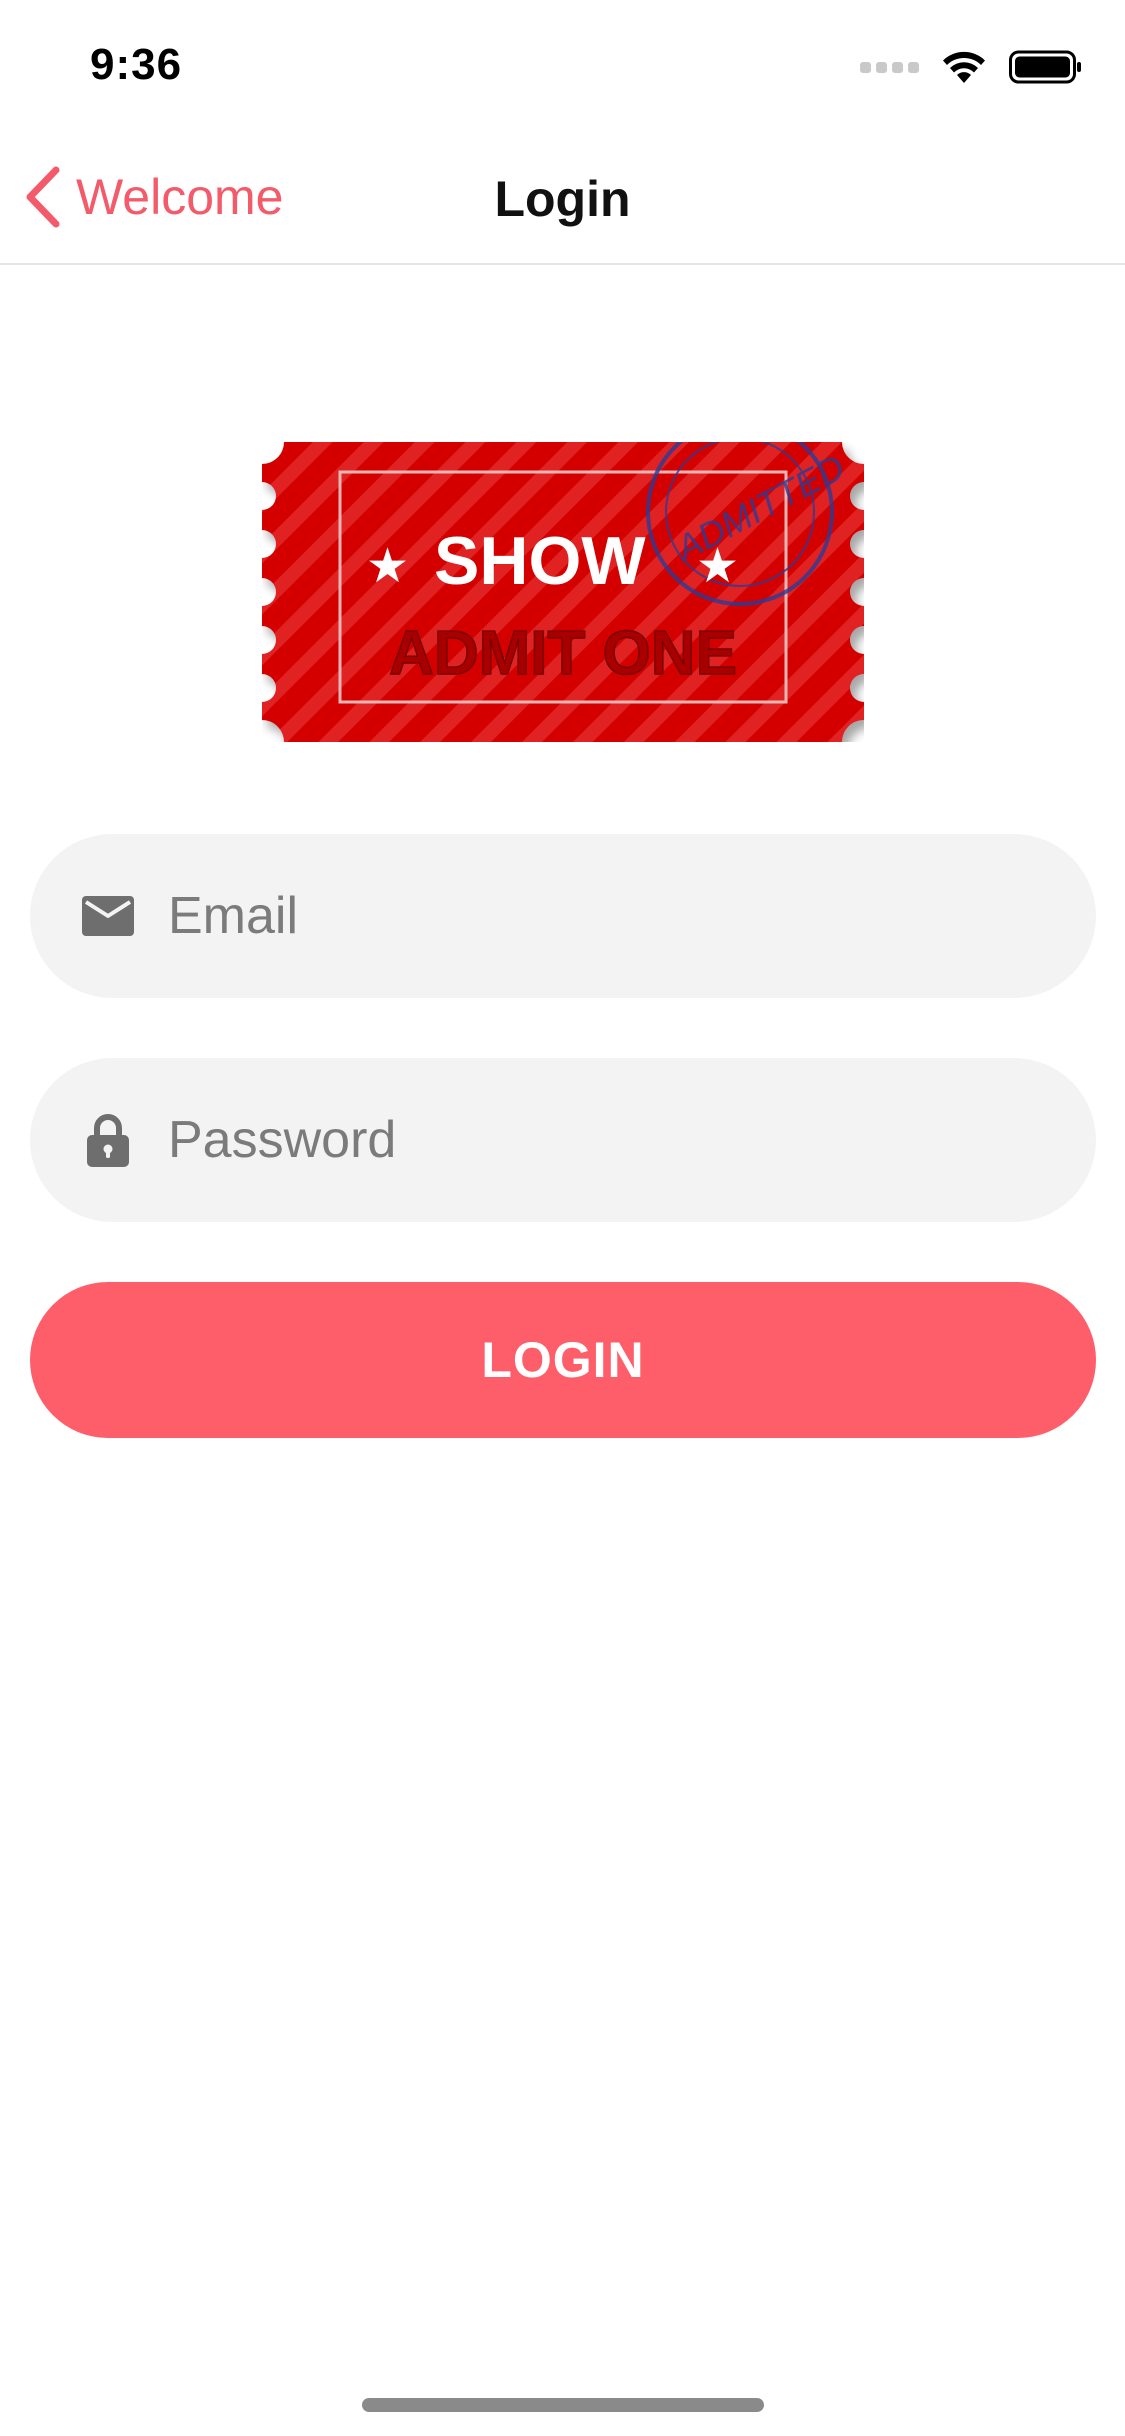 This screenshot has width=1125, height=2436. Describe the element at coordinates (562, 66) in the screenshot. I see `status-bar: 9:36` at that location.